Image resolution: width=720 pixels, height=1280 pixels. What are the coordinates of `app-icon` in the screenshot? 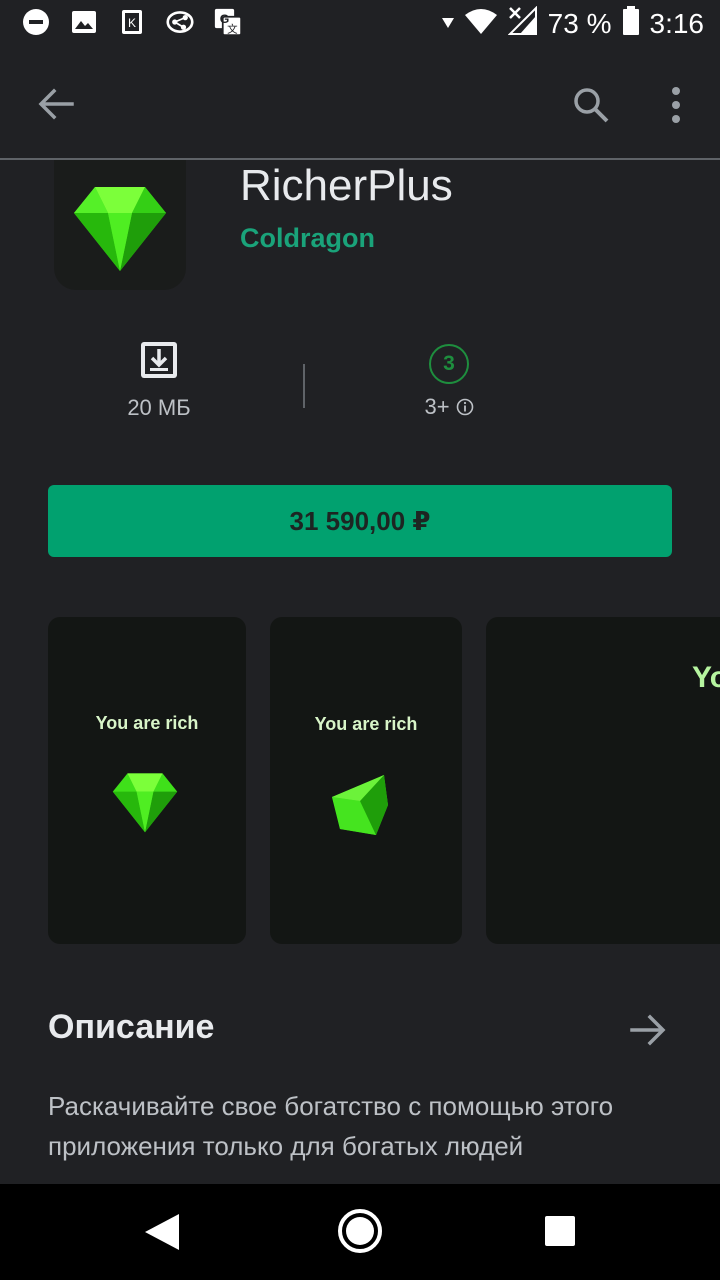 It's located at (120, 225).